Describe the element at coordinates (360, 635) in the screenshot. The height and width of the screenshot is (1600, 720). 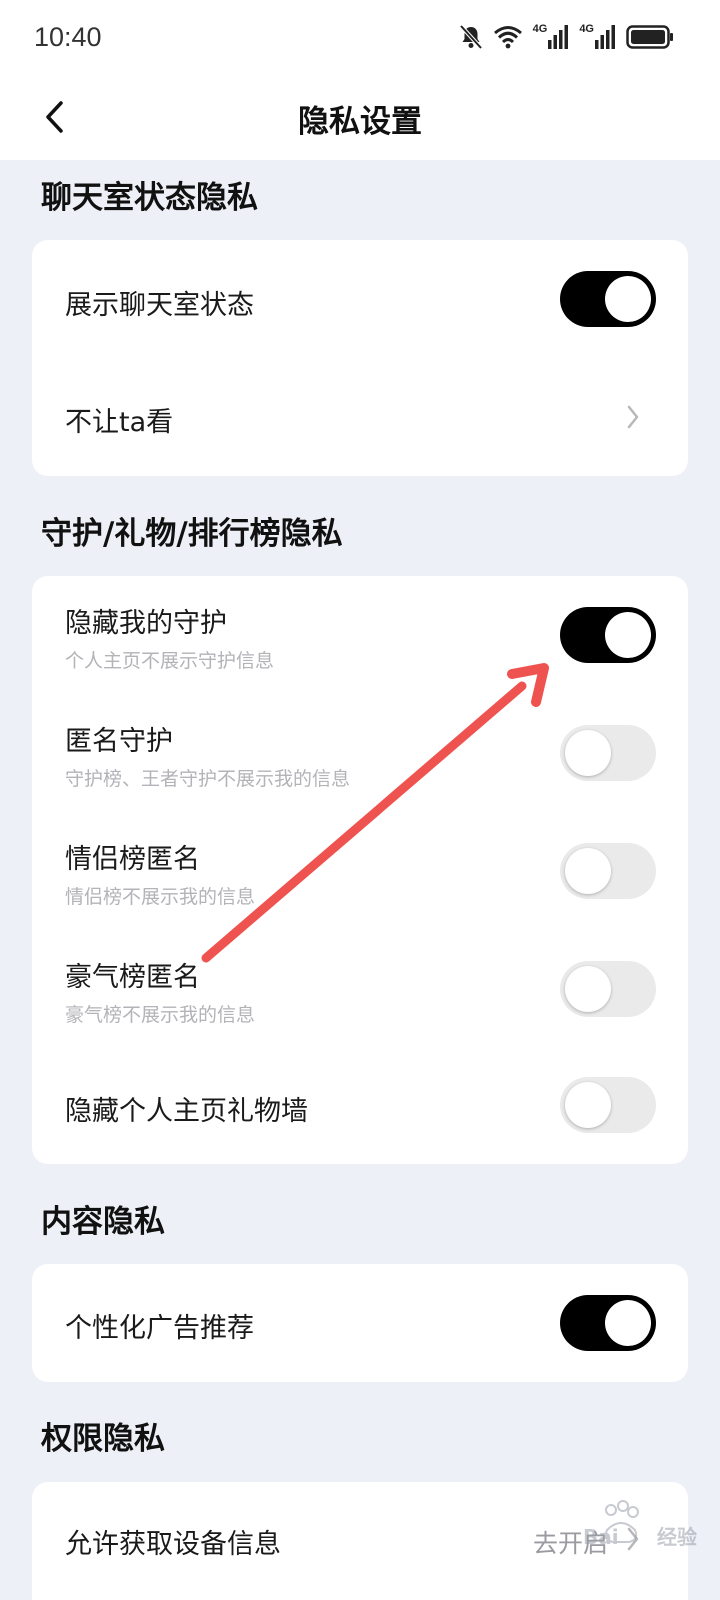
I see `row-hide-guard: 隐藏我的守护 个人主页不展示守护信息` at that location.